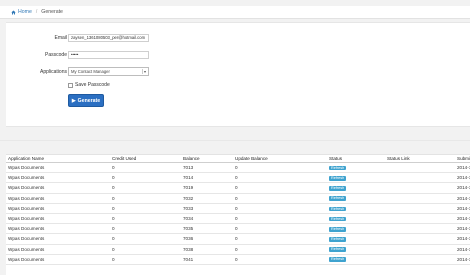  Describe the element at coordinates (60, 38) in the screenshot. I see `email-label: Email` at that location.